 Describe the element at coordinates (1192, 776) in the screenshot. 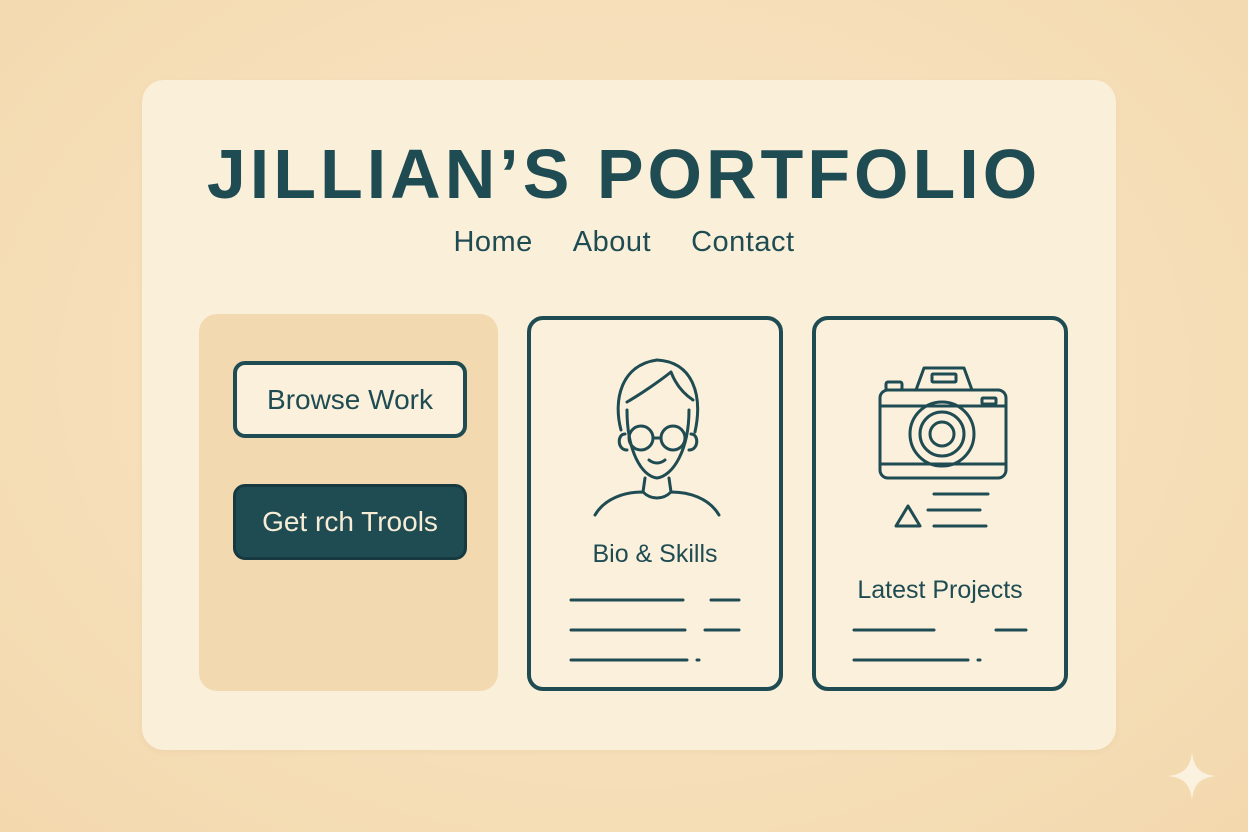

I see `sparkle-icon` at that location.